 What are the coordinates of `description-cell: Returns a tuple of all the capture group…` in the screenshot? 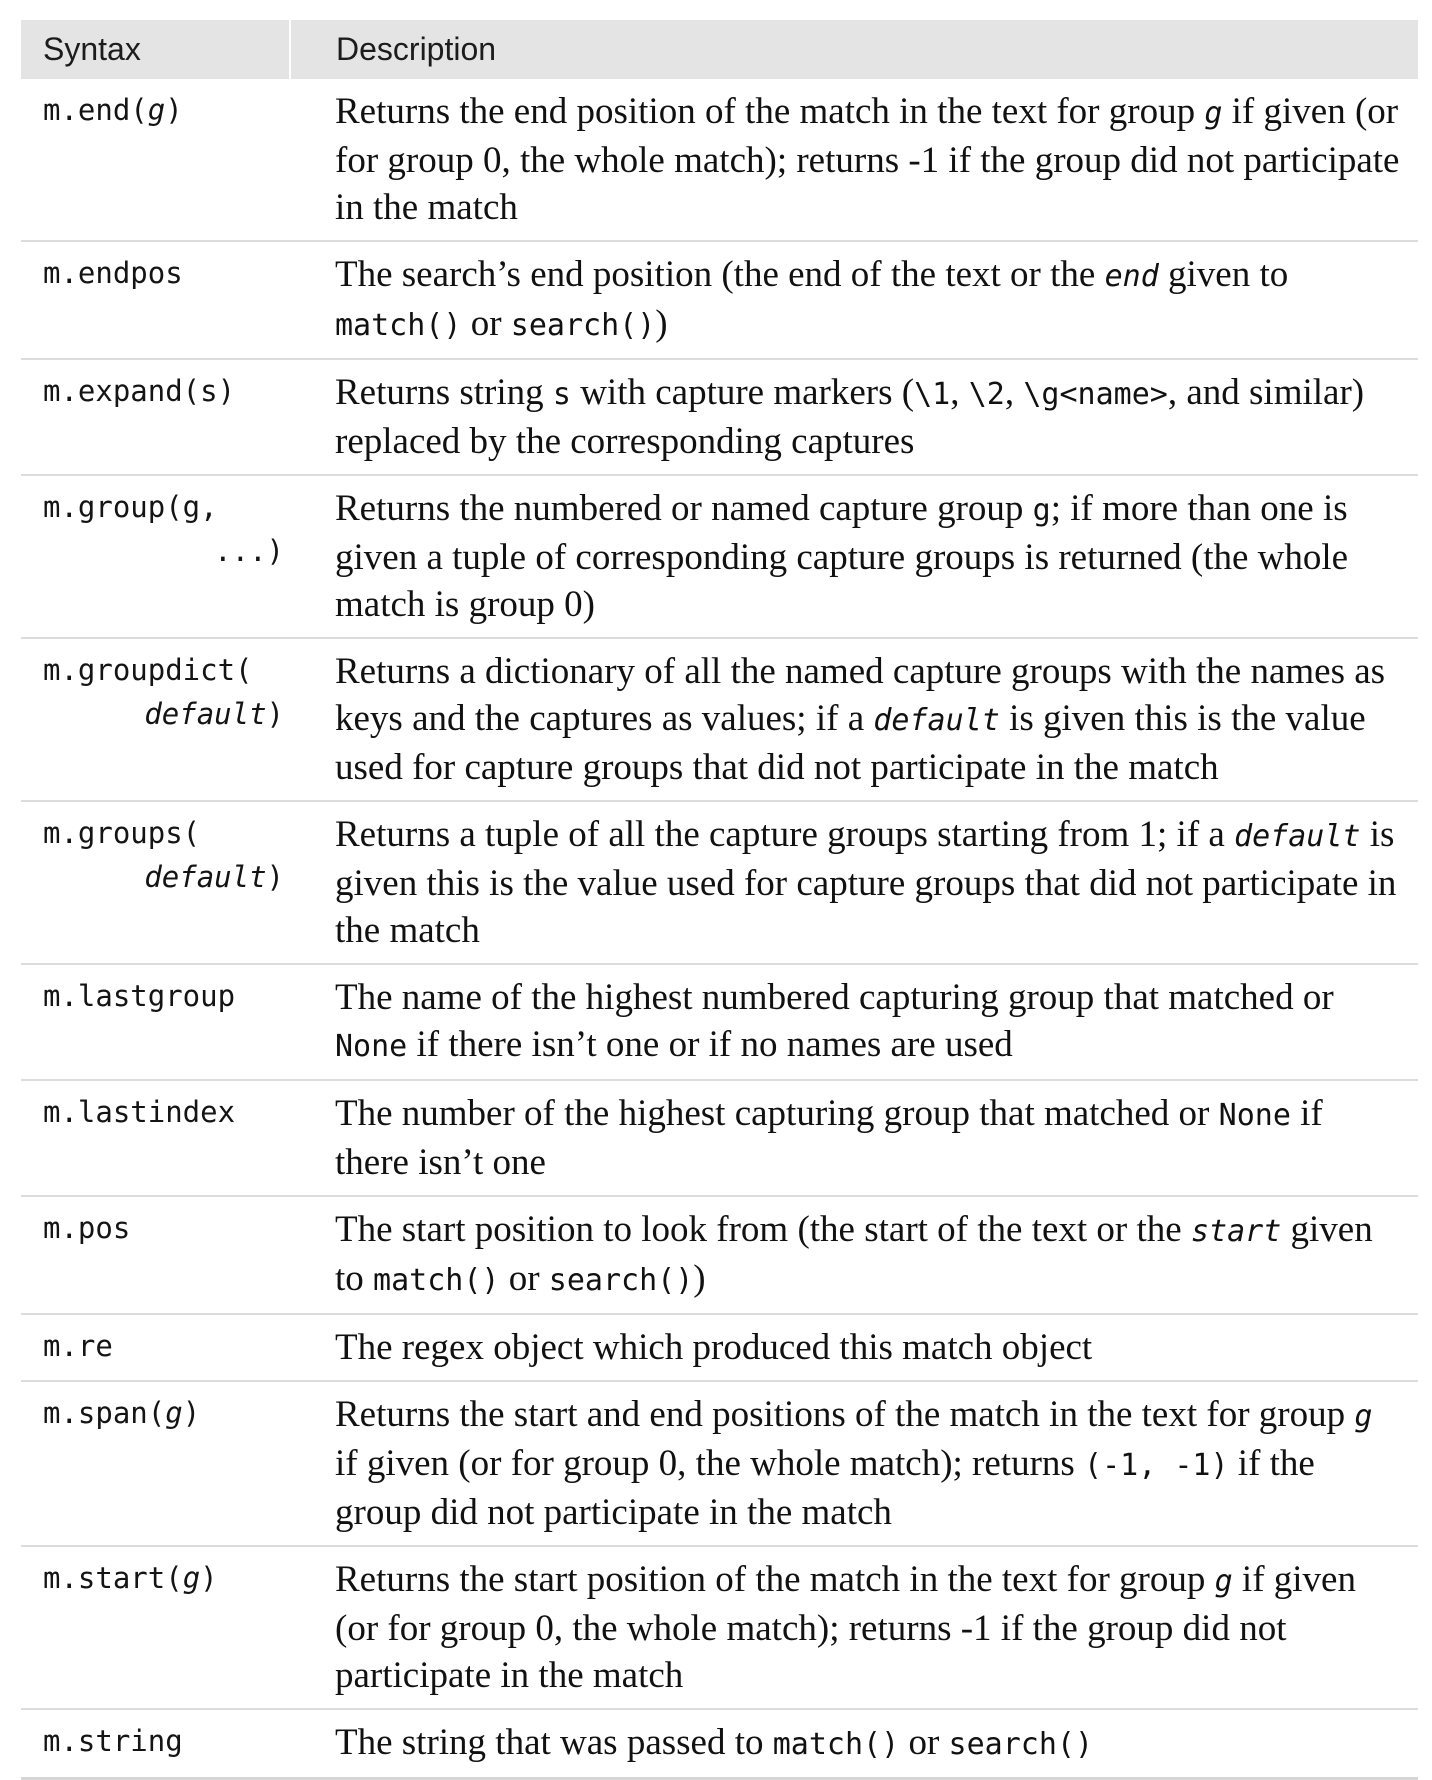 It's located at (854, 882).